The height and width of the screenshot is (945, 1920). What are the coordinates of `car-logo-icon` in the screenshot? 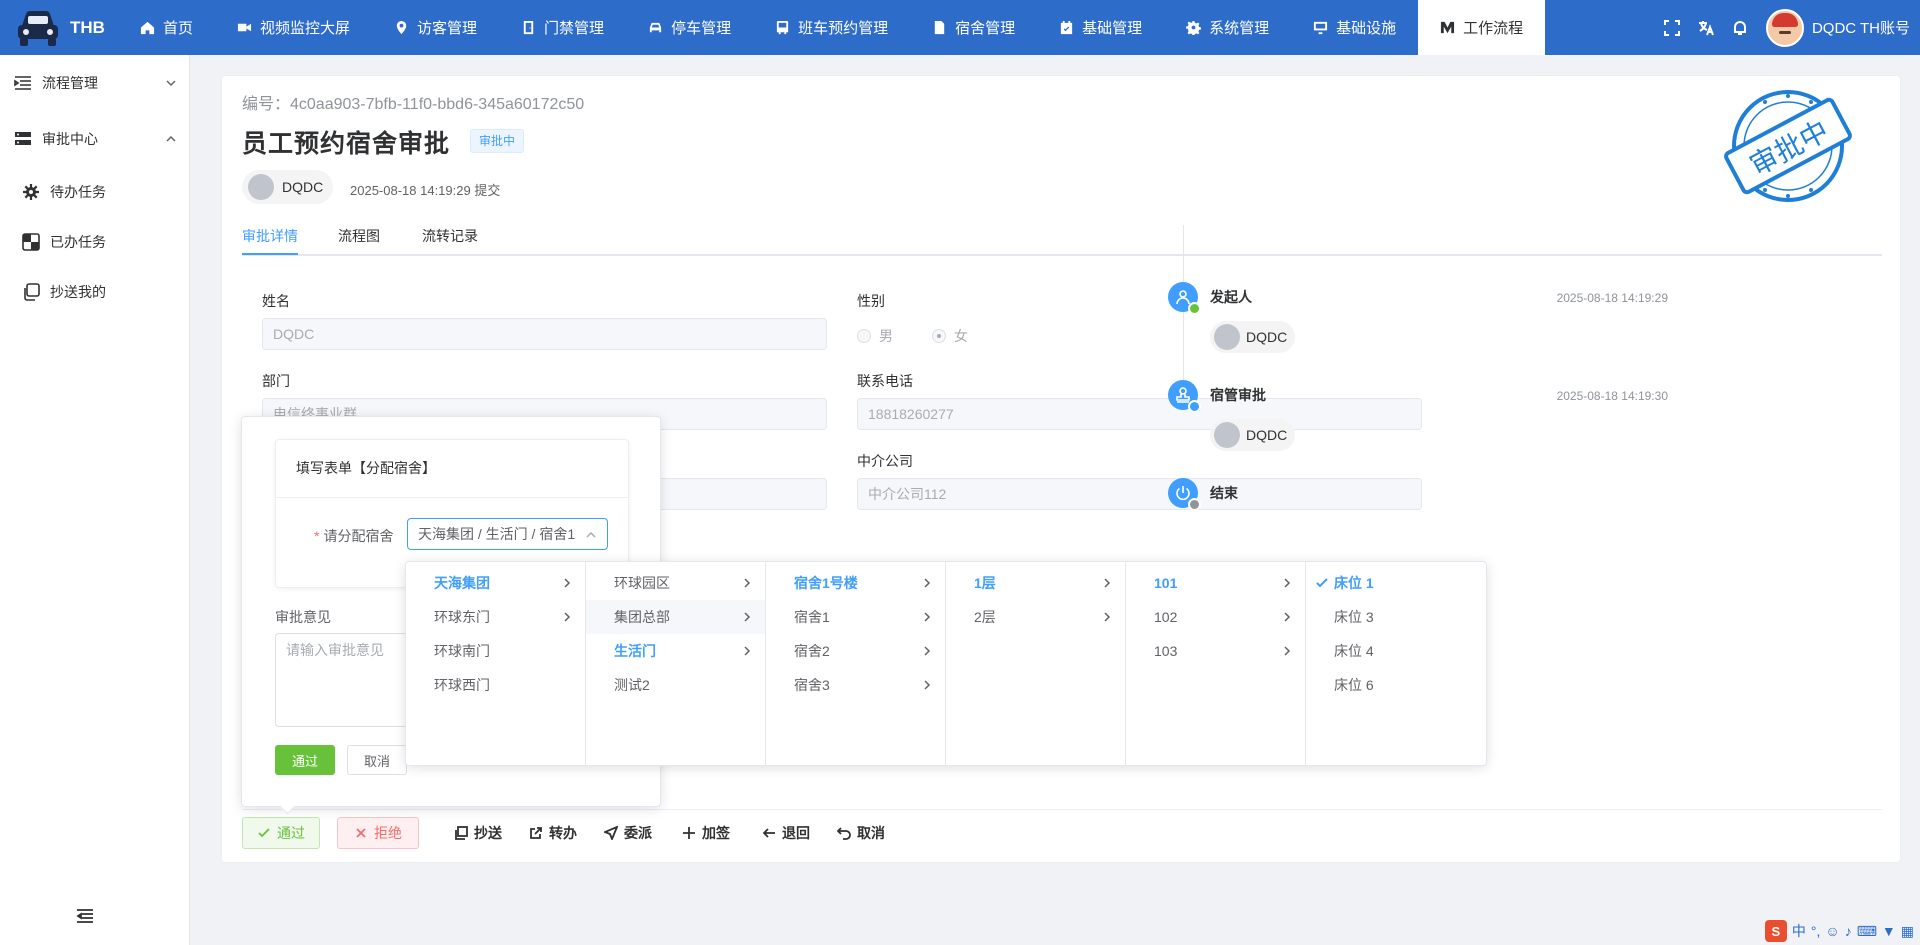 It's located at (38, 28).